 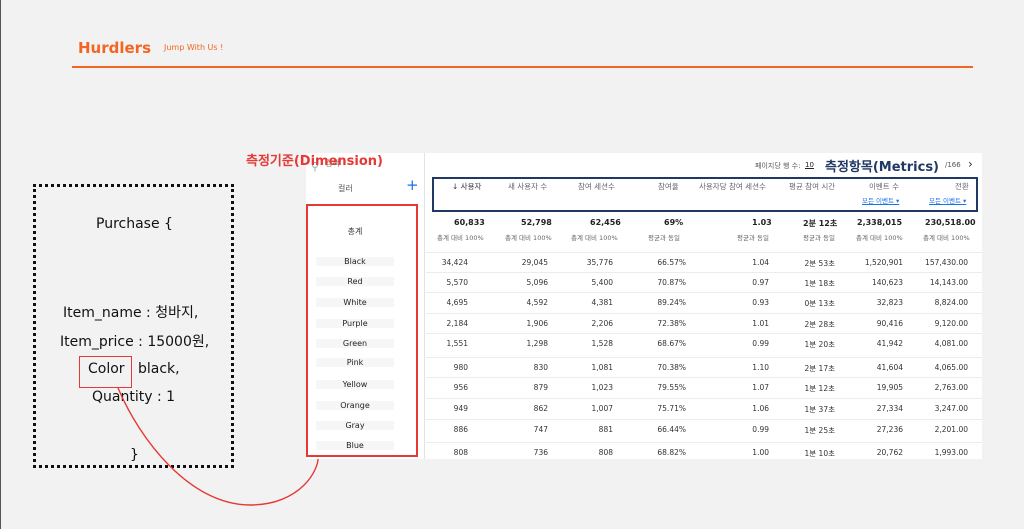 What do you see at coordinates (889, 323) in the screenshot?
I see `cell-event-count: 90,416` at bounding box center [889, 323].